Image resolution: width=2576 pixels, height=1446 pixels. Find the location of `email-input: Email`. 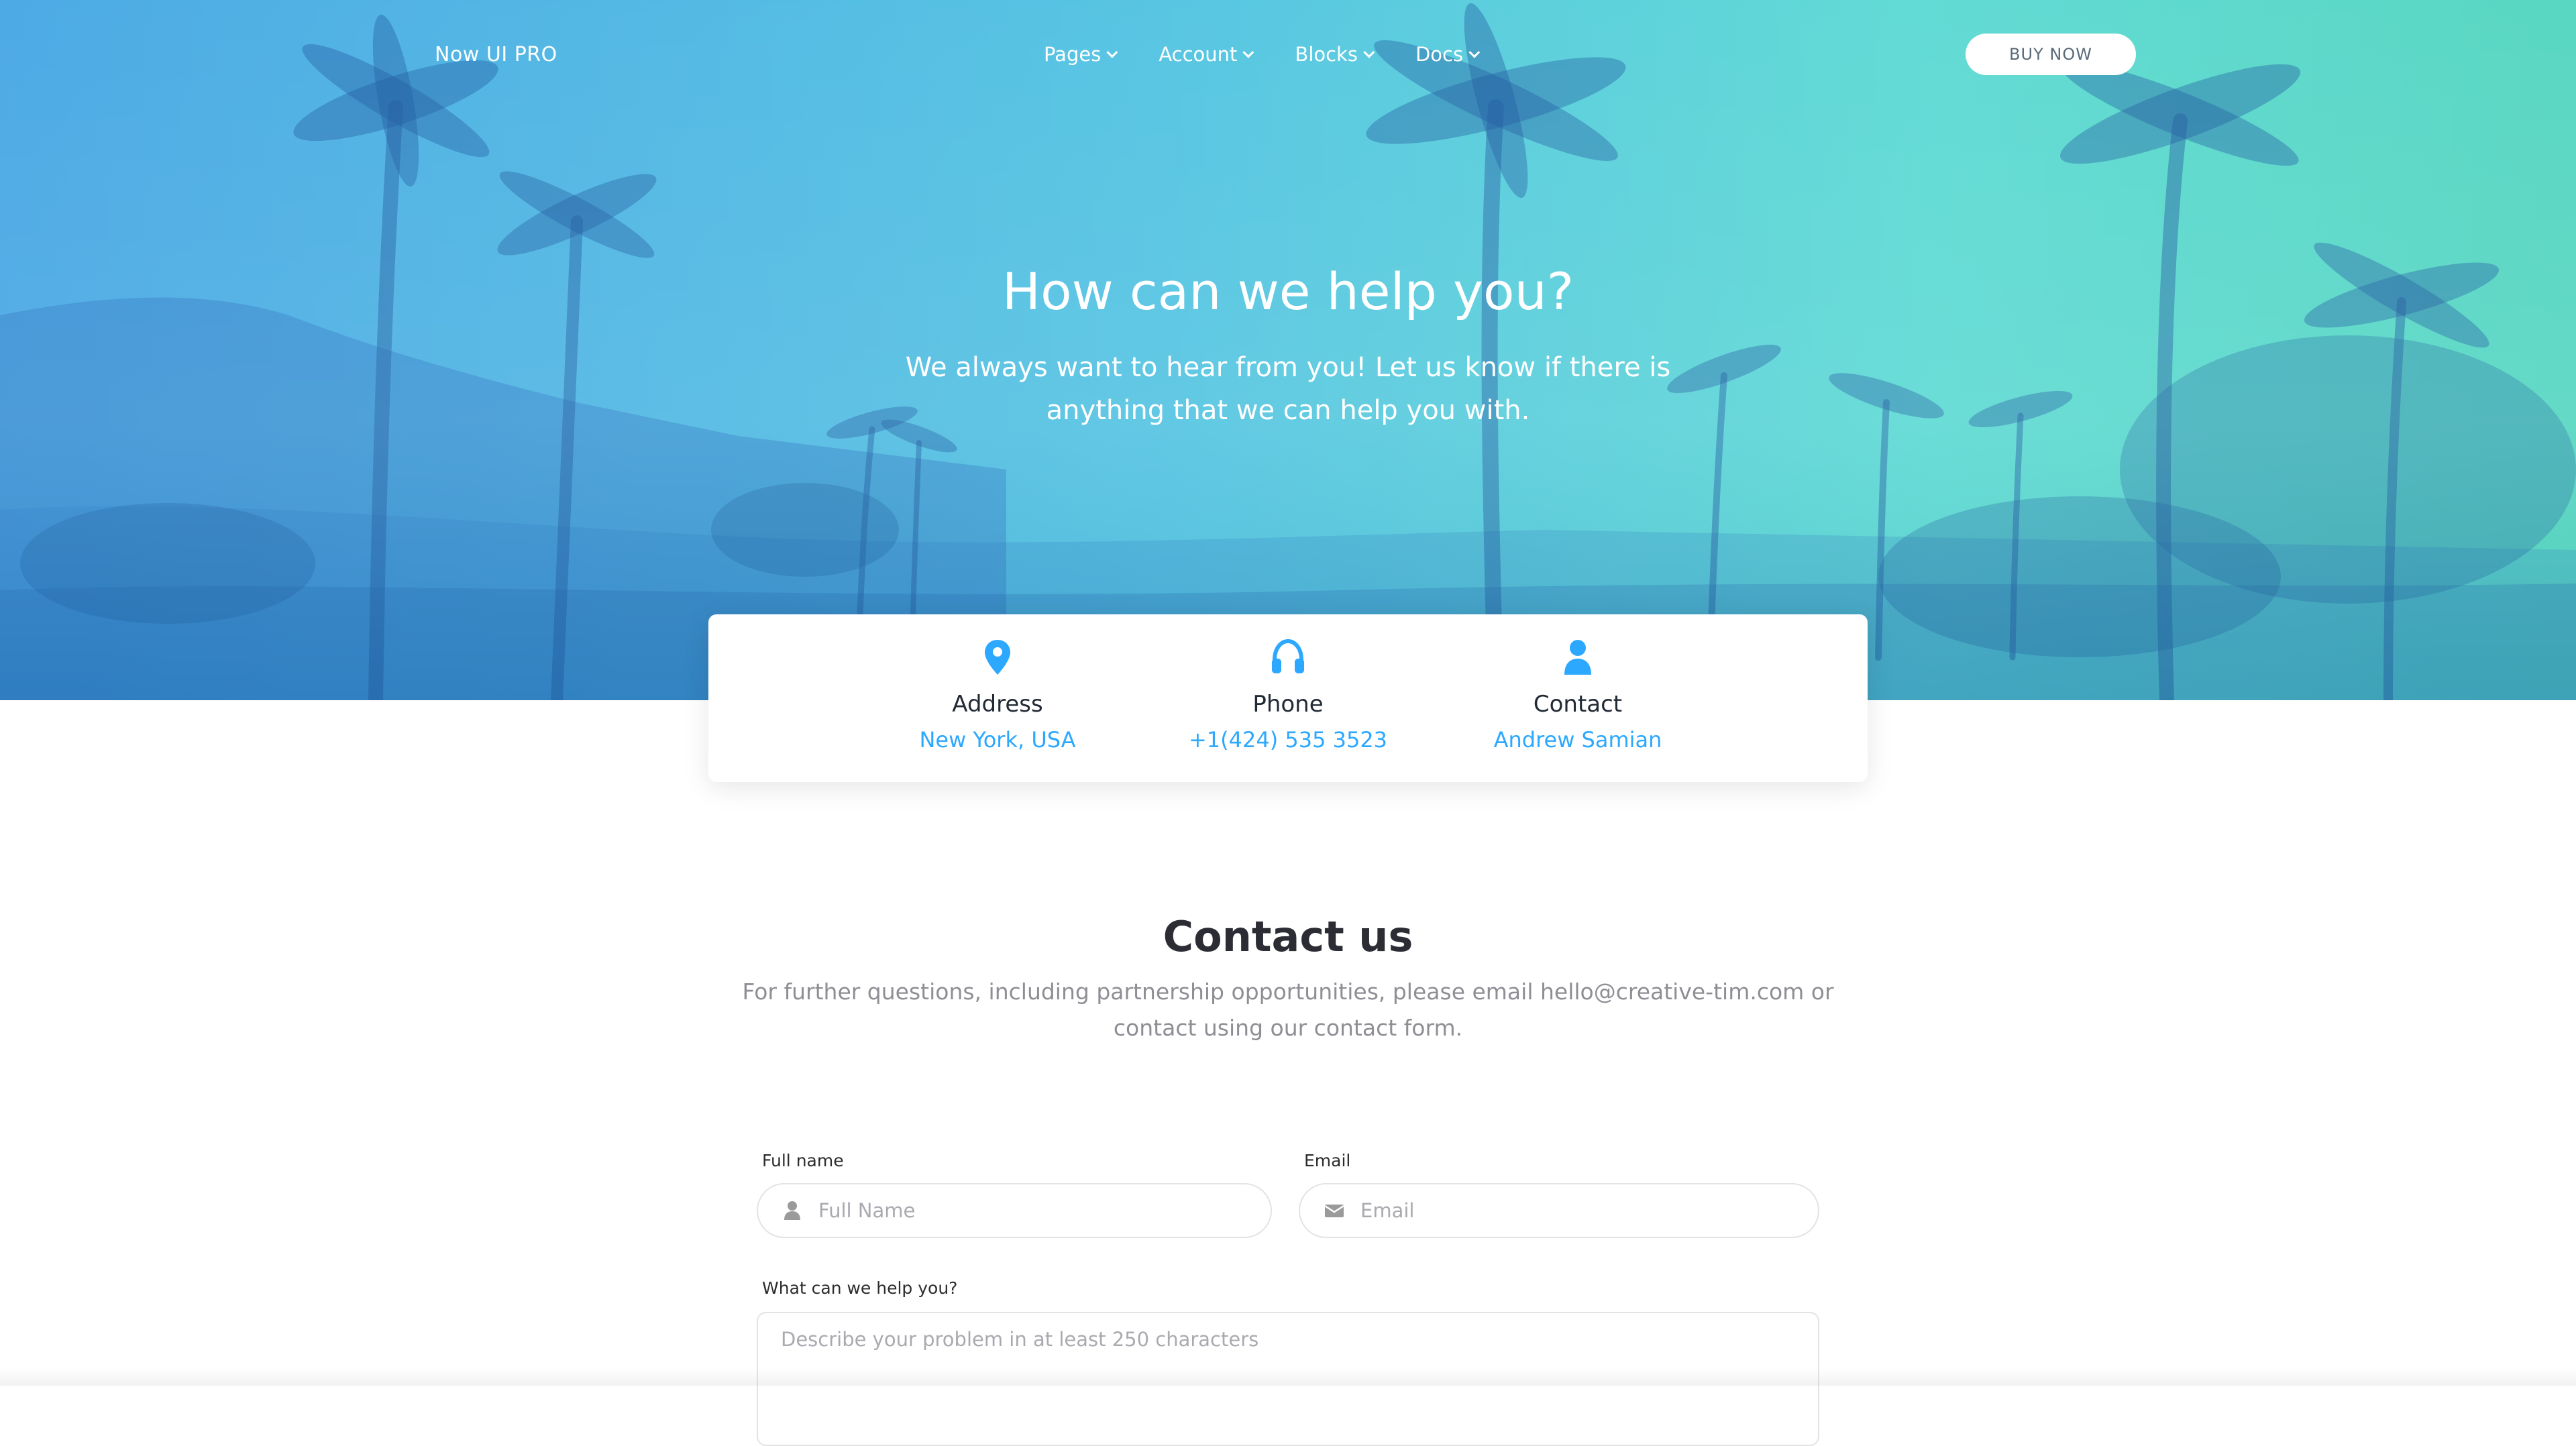

email-input: Email is located at coordinates (1559, 1210).